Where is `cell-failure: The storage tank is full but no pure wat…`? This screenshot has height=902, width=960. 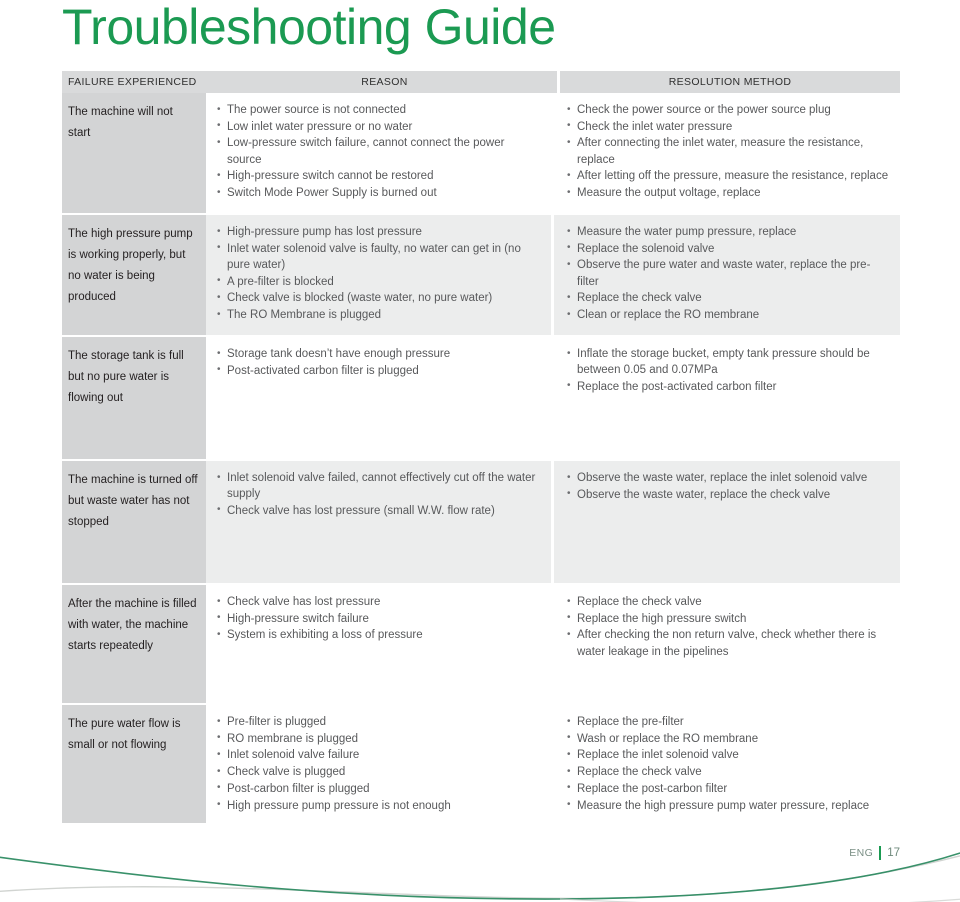
cell-failure: The storage tank is full but no pure wat… is located at coordinates (134, 398).